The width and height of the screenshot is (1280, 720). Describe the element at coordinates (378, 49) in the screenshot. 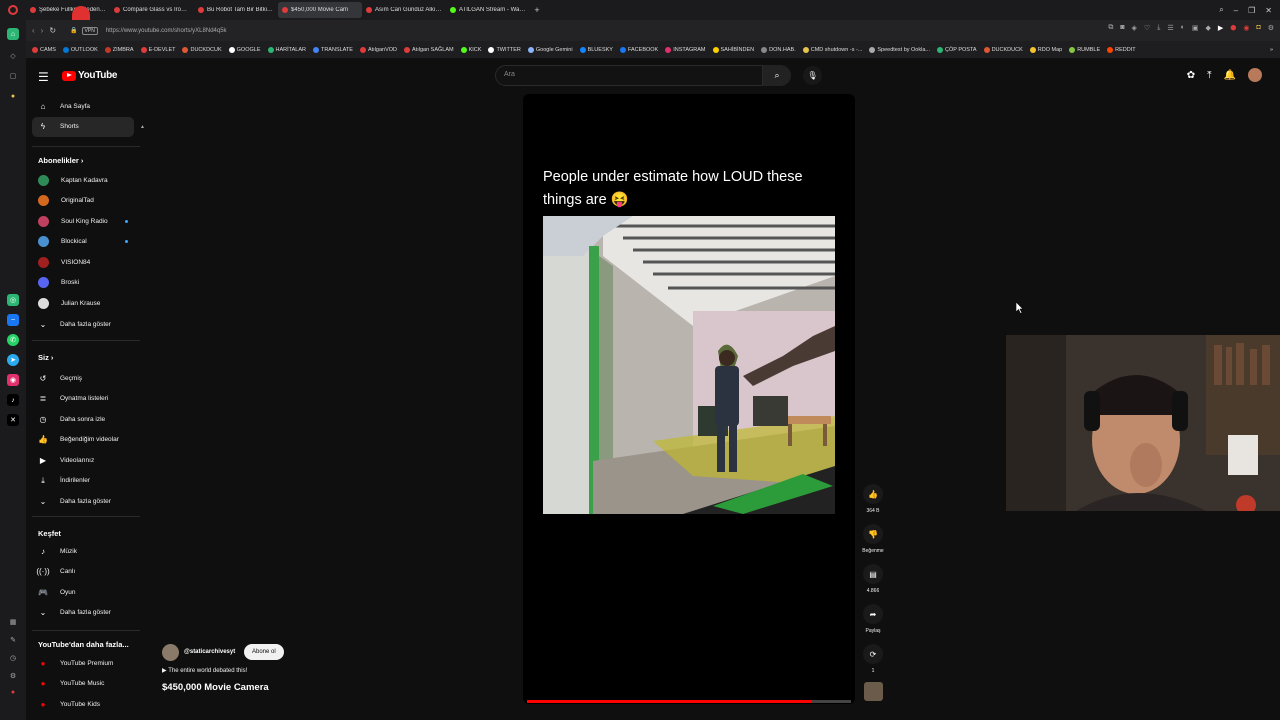

I see `bookmark-8: AtılganVOD` at that location.